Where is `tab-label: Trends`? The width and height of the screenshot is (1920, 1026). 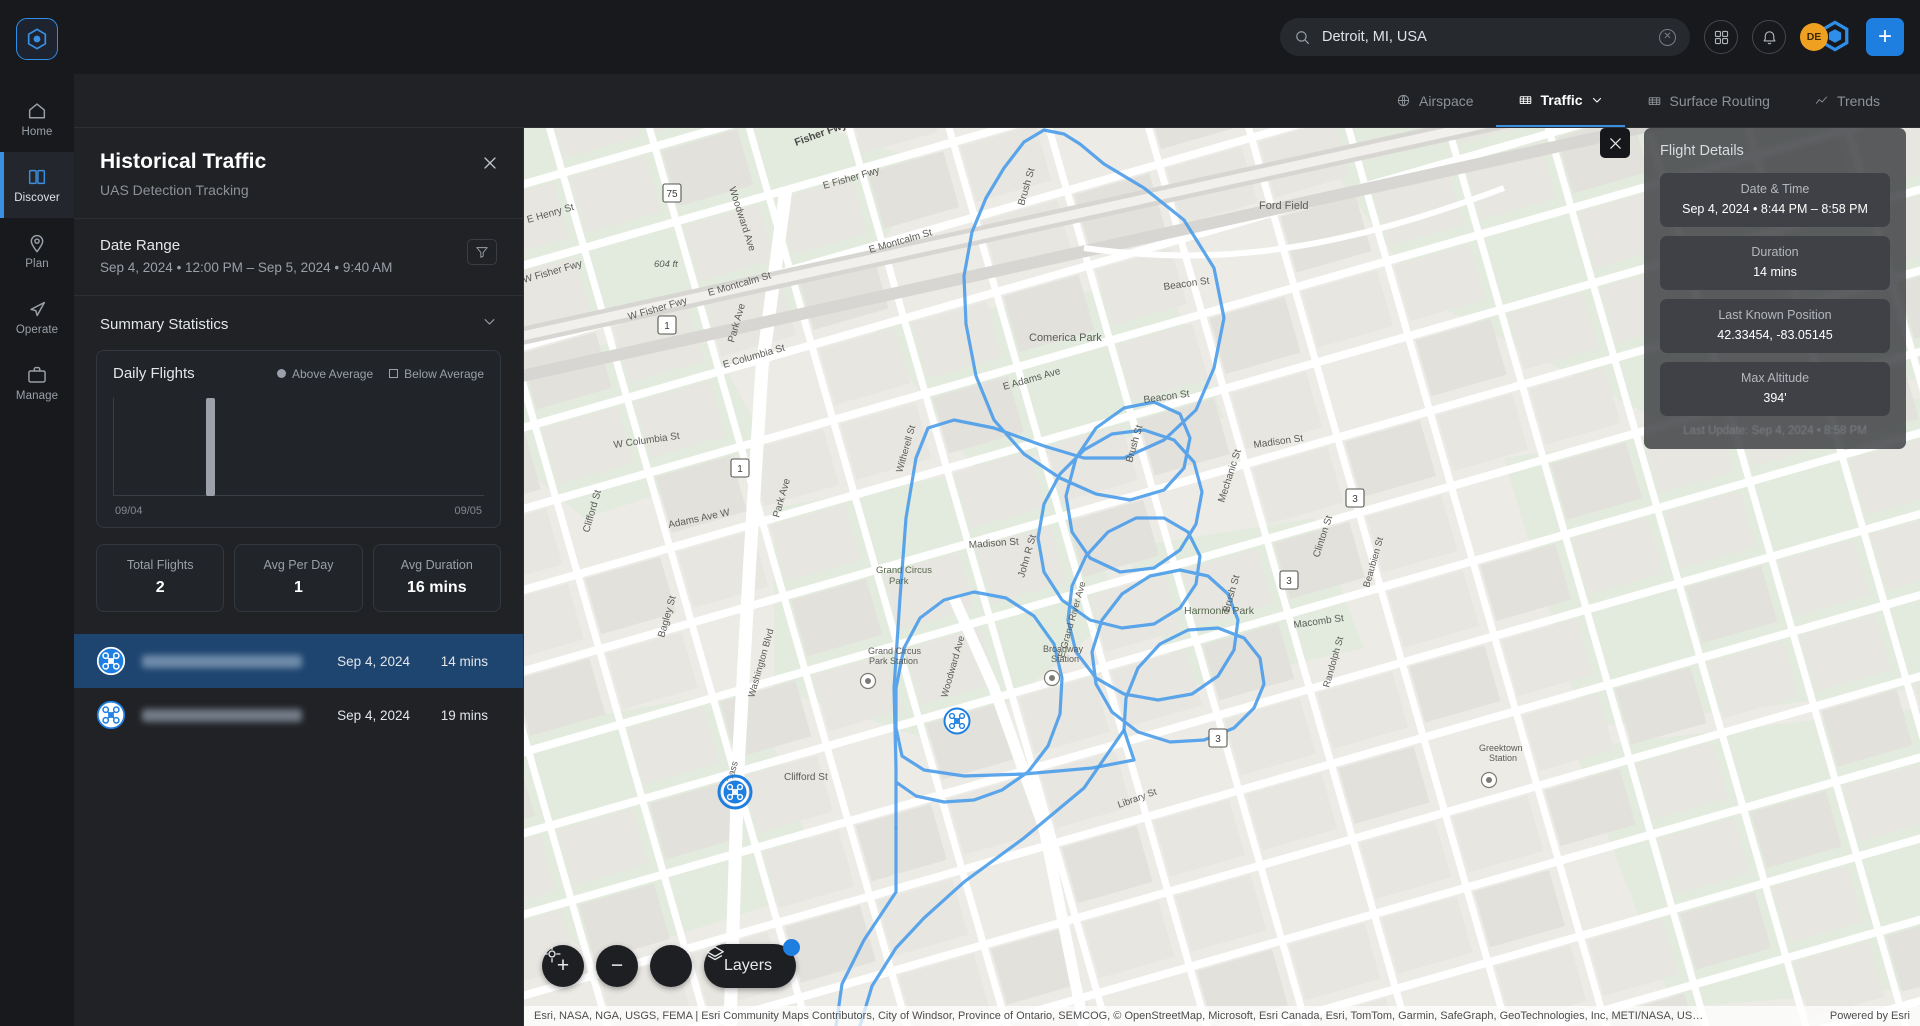
tab-label: Trends is located at coordinates (1858, 100).